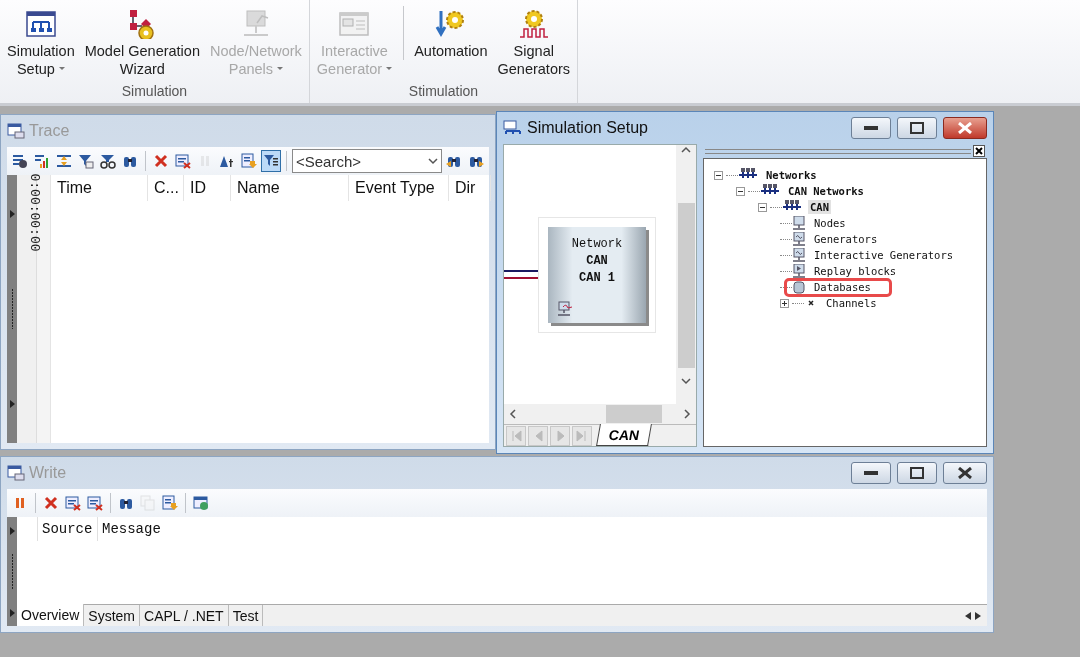  Describe the element at coordinates (884, 255) in the screenshot. I see `tree-item: Interactive Generators` at that location.